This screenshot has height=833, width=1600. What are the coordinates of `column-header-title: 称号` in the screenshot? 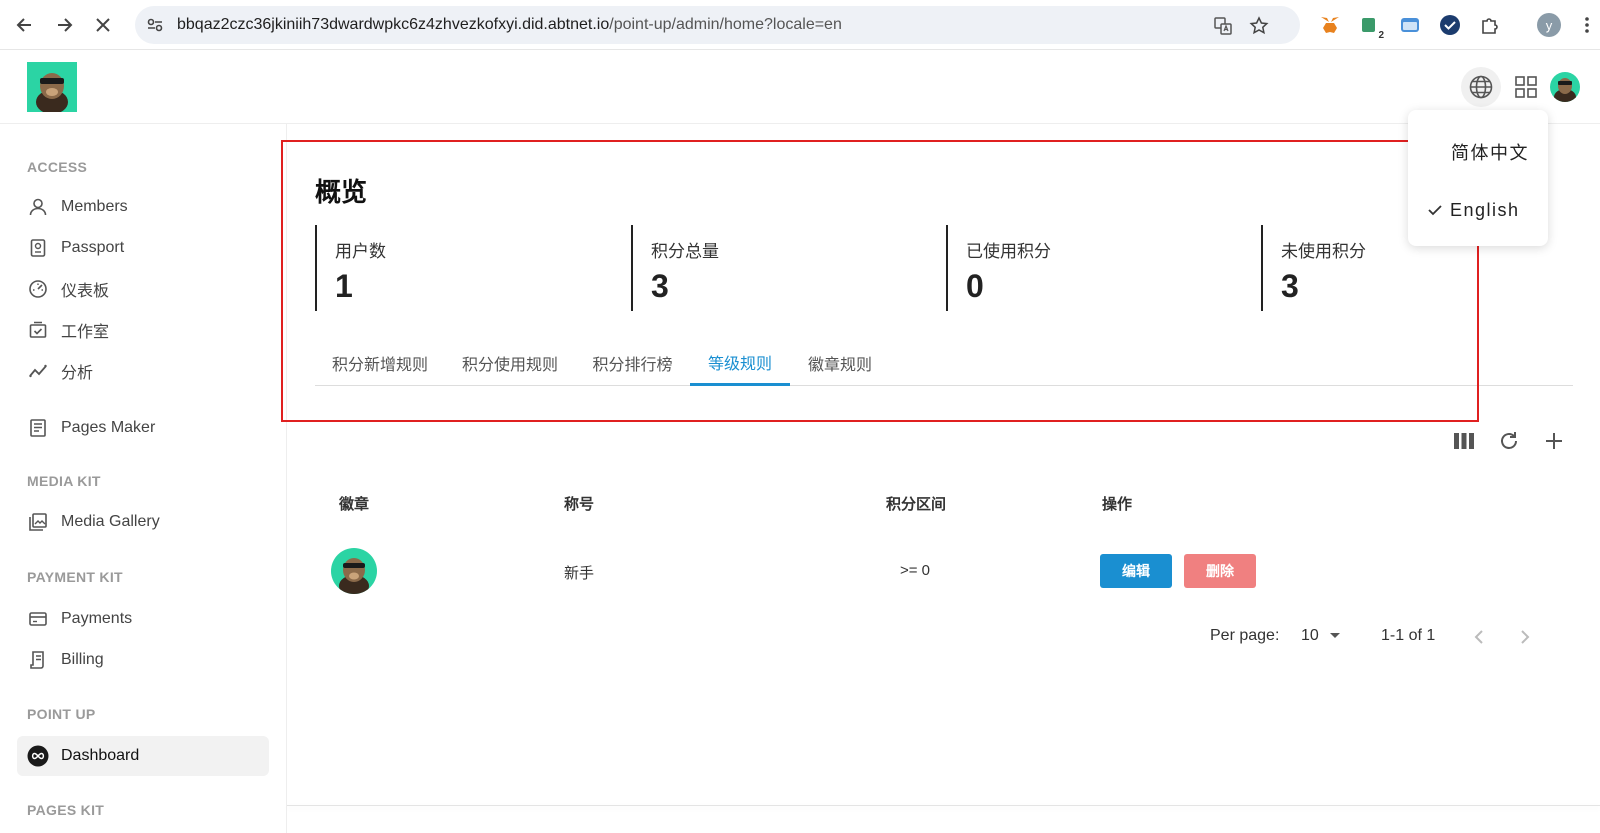 It's located at (579, 504).